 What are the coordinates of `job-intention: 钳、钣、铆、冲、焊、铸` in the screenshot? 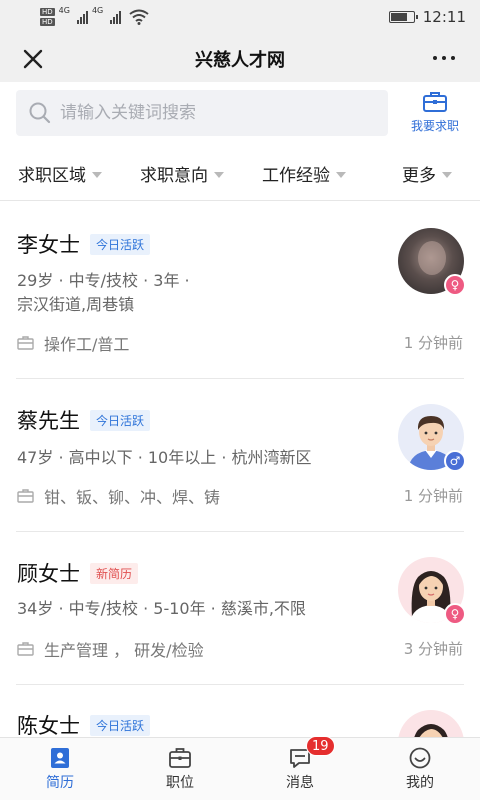 It's located at (132, 497).